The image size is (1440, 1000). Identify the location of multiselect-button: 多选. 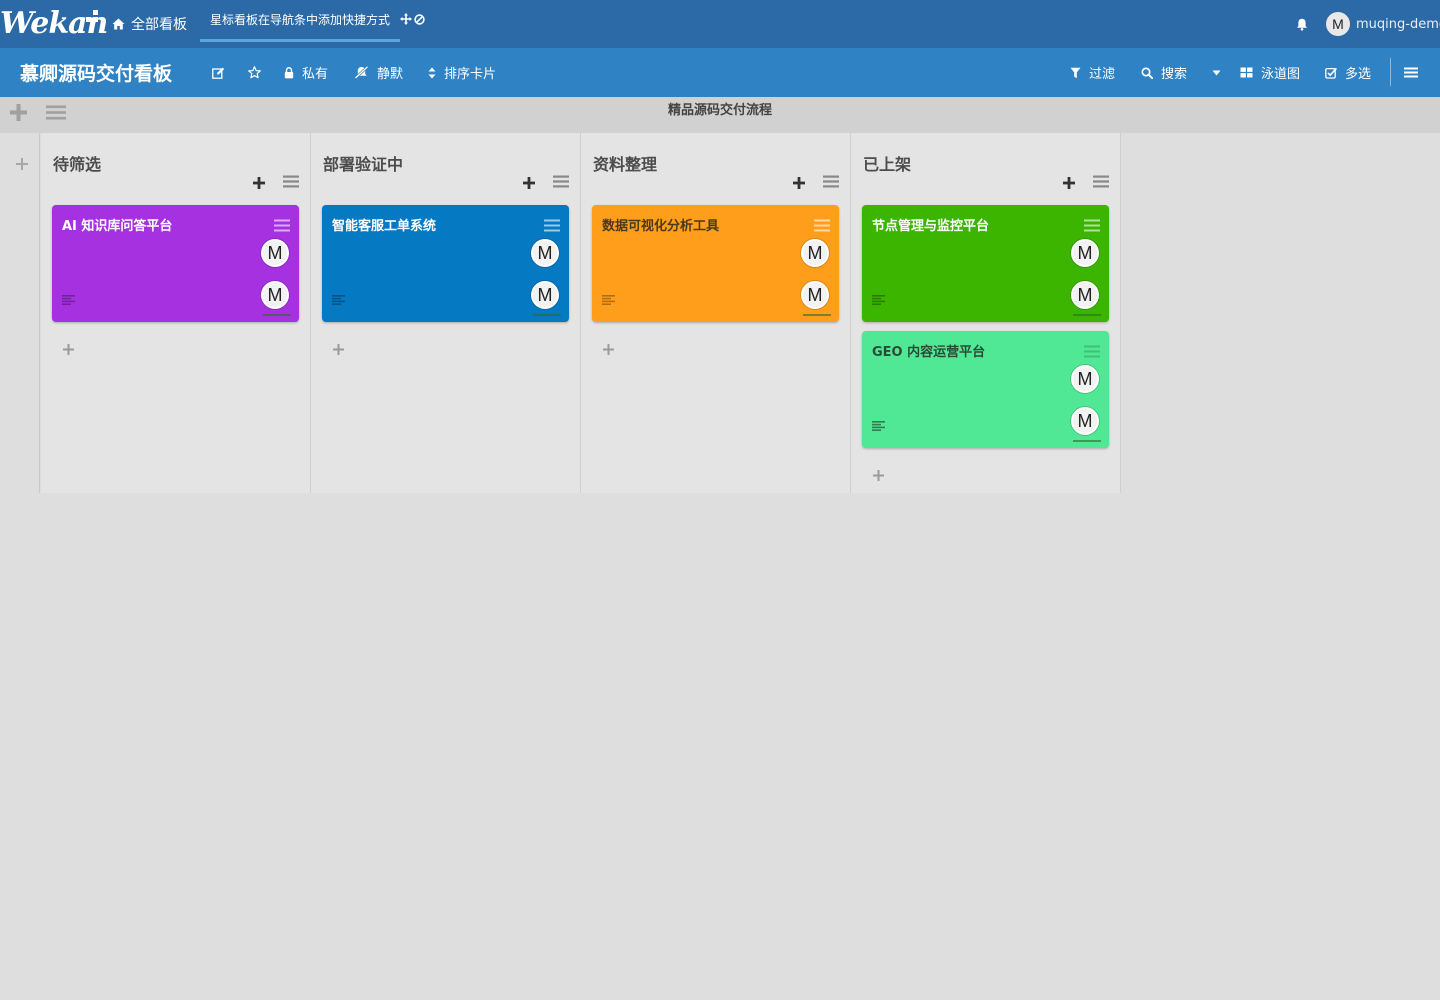
(1348, 72).